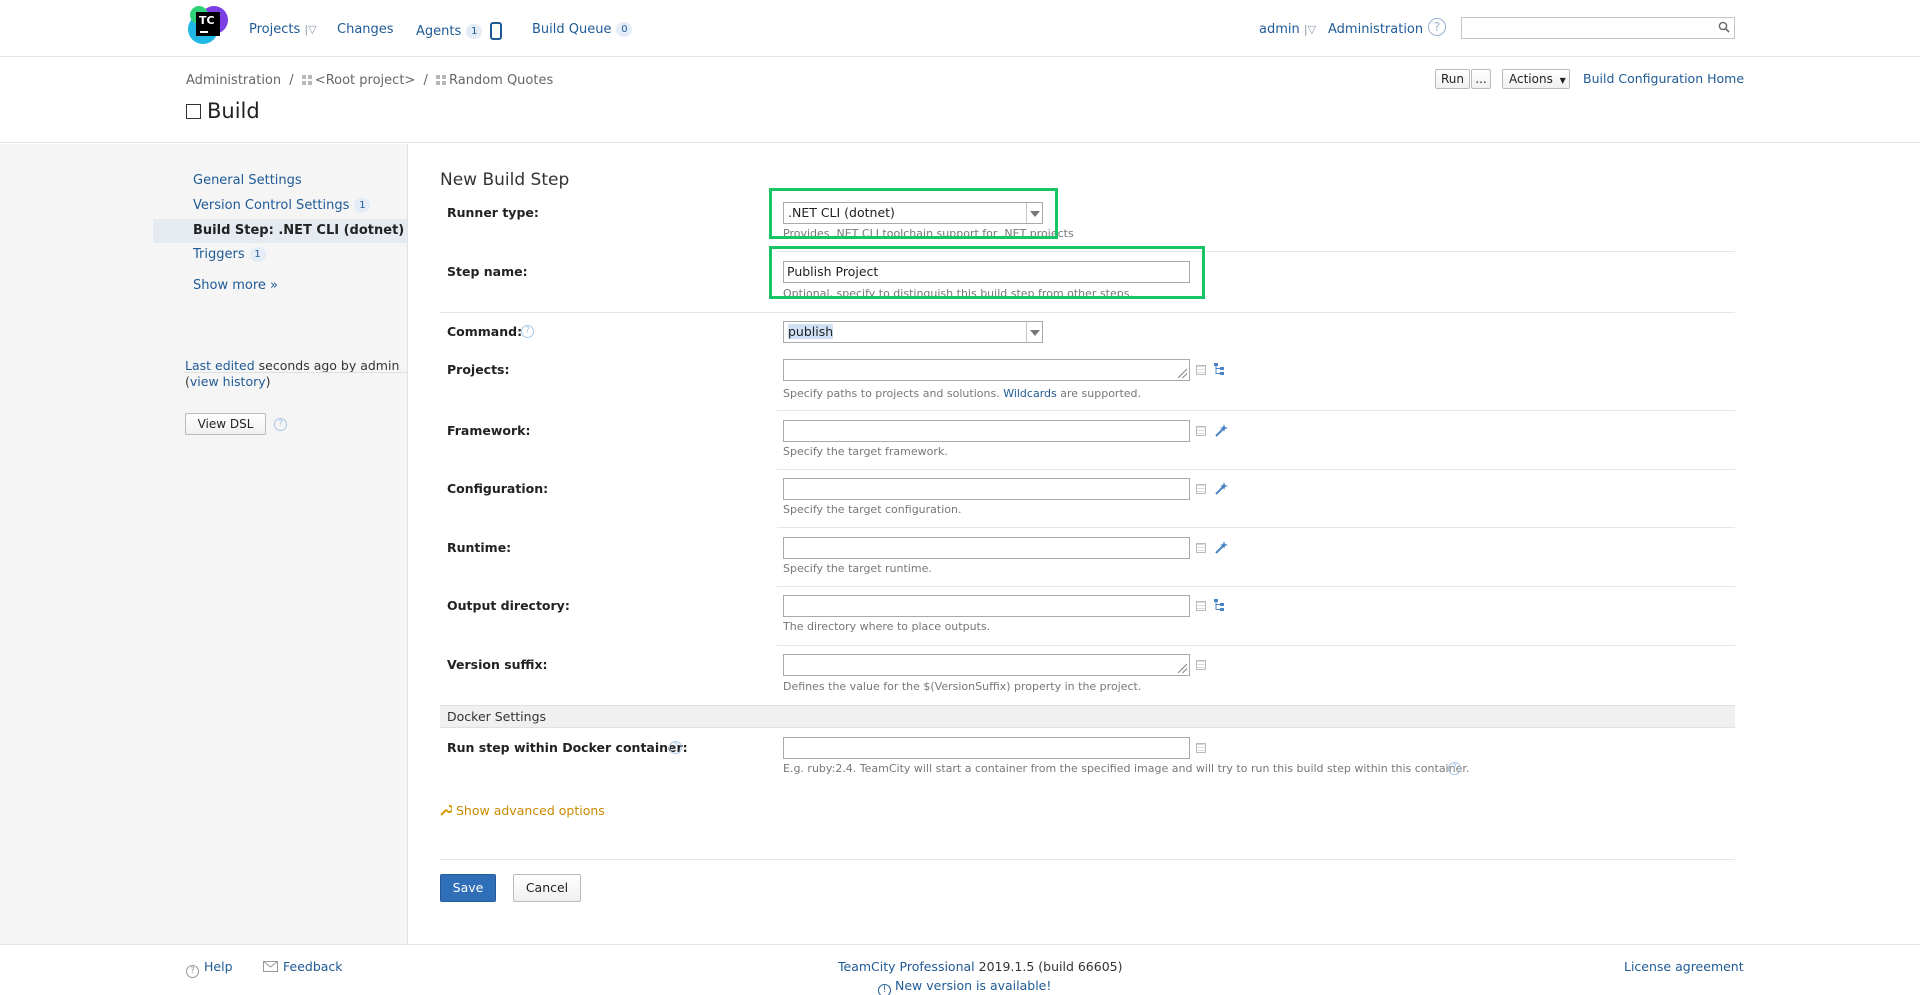 The height and width of the screenshot is (995, 1920). Describe the element at coordinates (208, 26) in the screenshot. I see `teamcity-logo: TC` at that location.